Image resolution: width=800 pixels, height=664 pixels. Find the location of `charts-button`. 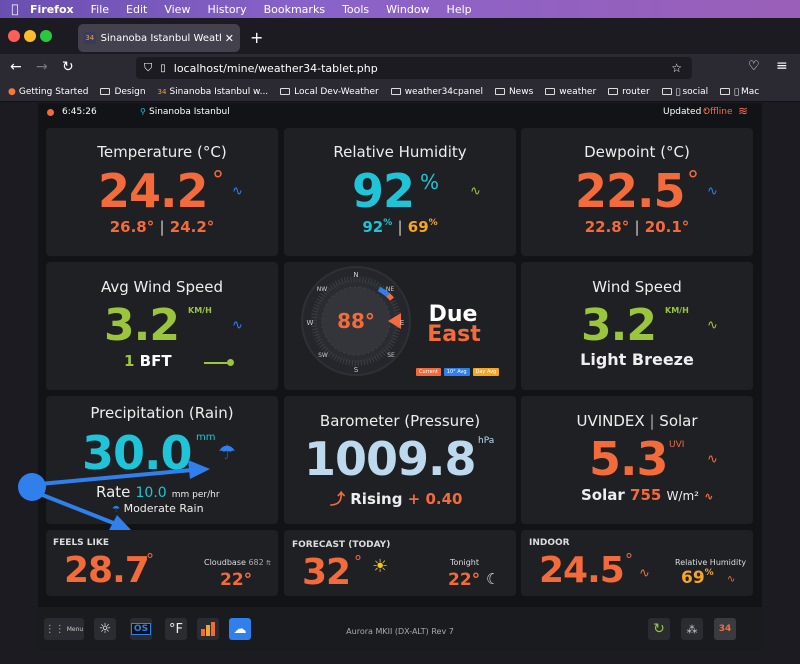

charts-button is located at coordinates (208, 629).